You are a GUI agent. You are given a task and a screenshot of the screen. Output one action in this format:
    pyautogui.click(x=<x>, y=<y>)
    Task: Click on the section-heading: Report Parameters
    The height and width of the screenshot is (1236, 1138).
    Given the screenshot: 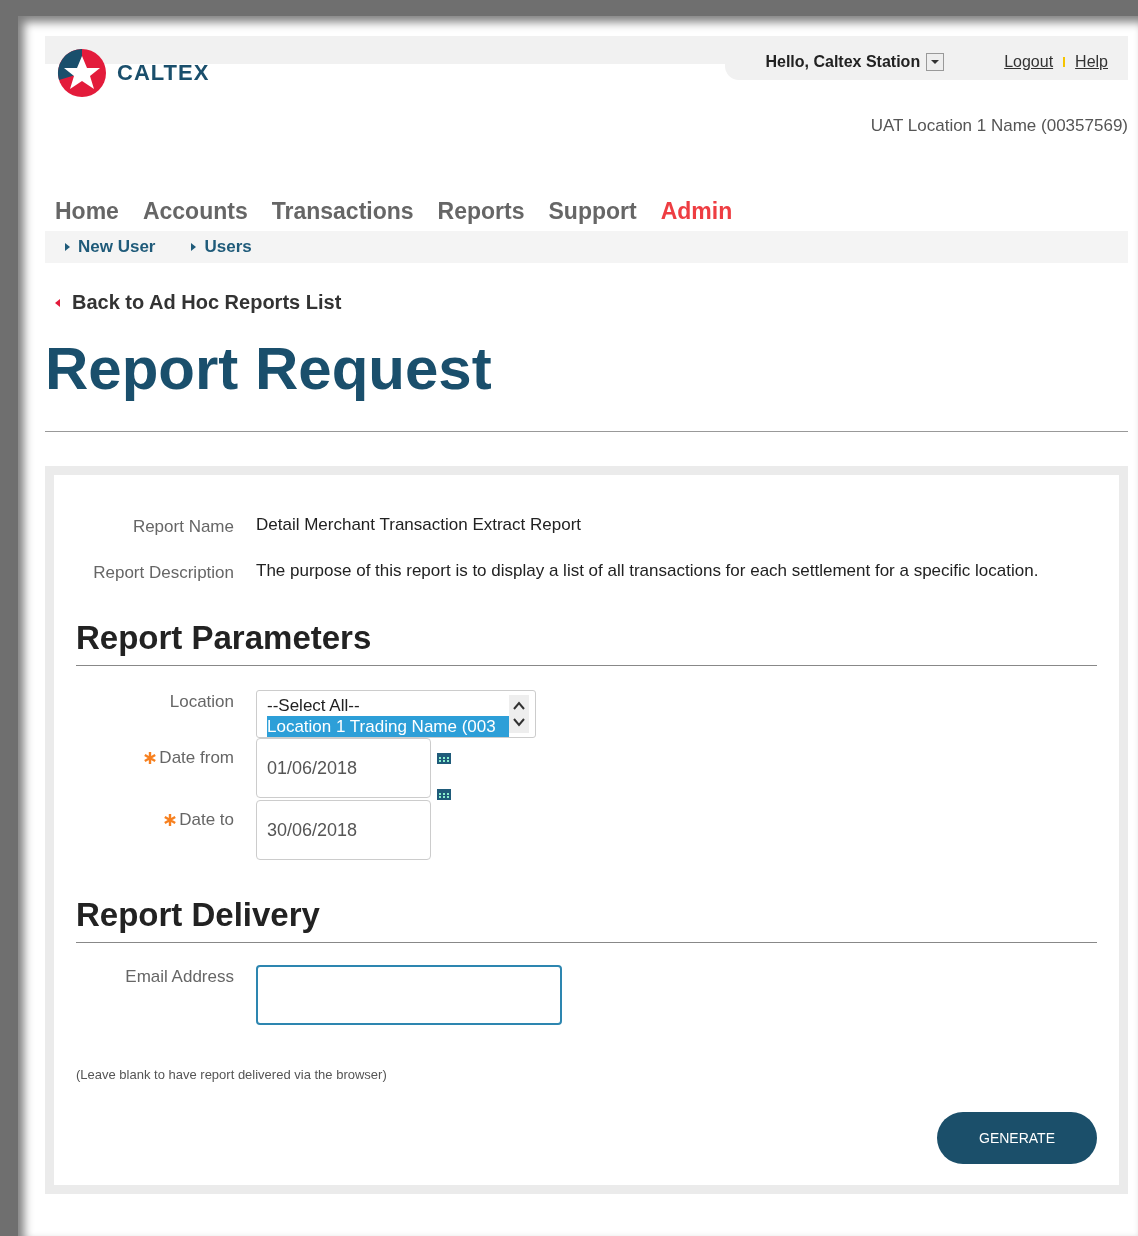 What is the action you would take?
    pyautogui.click(x=586, y=642)
    